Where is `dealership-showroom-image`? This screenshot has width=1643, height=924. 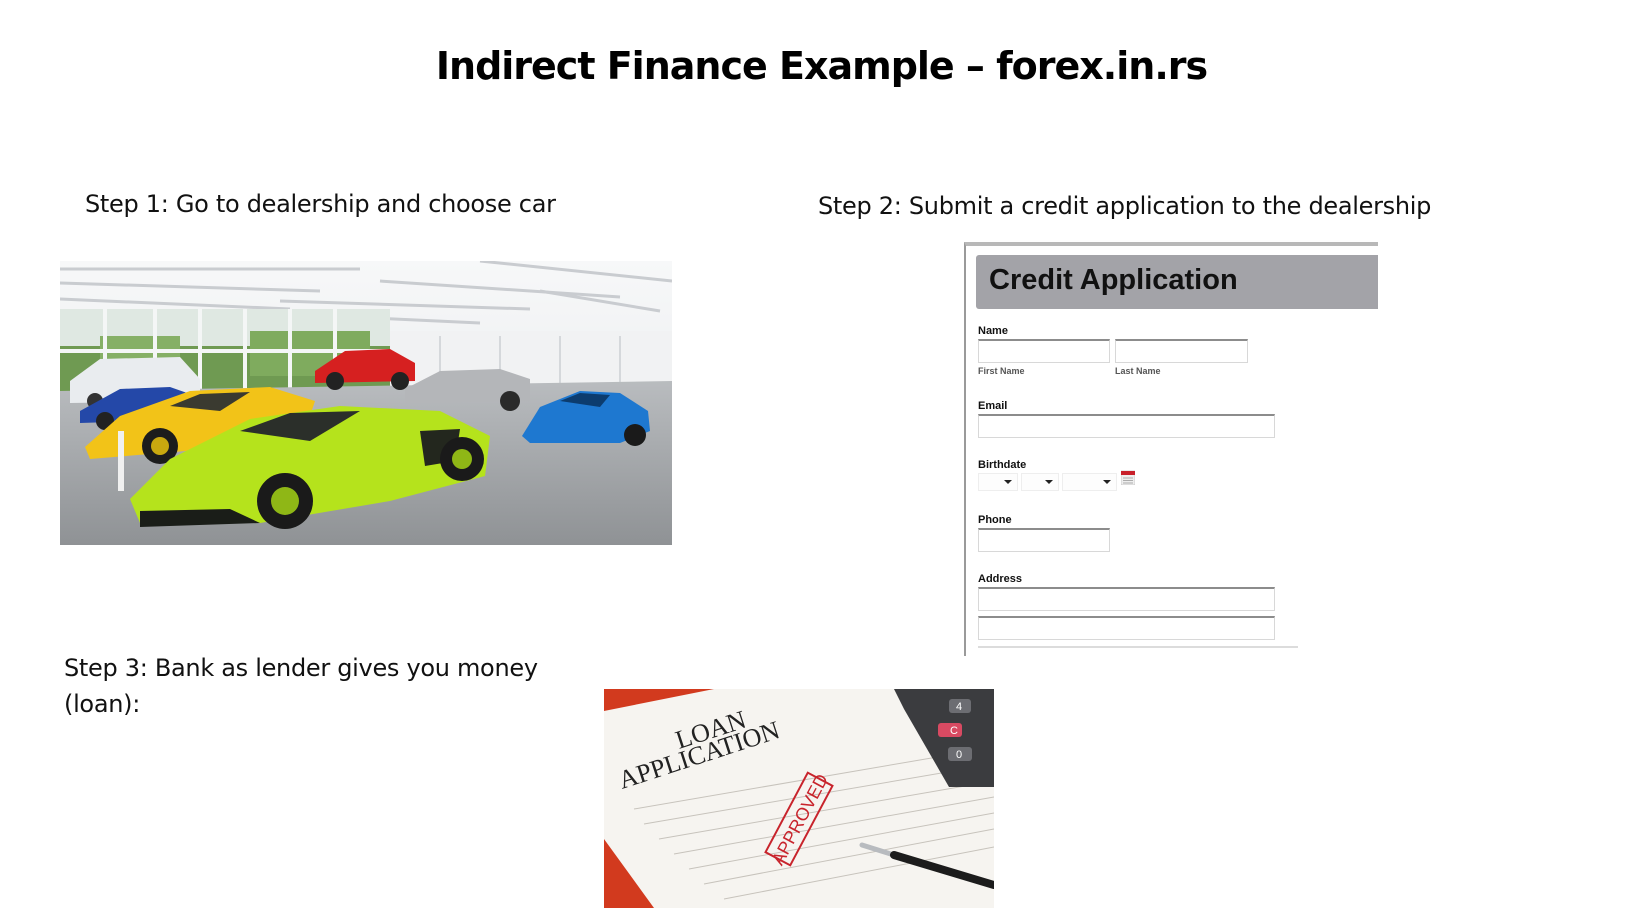 dealership-showroom-image is located at coordinates (366, 403).